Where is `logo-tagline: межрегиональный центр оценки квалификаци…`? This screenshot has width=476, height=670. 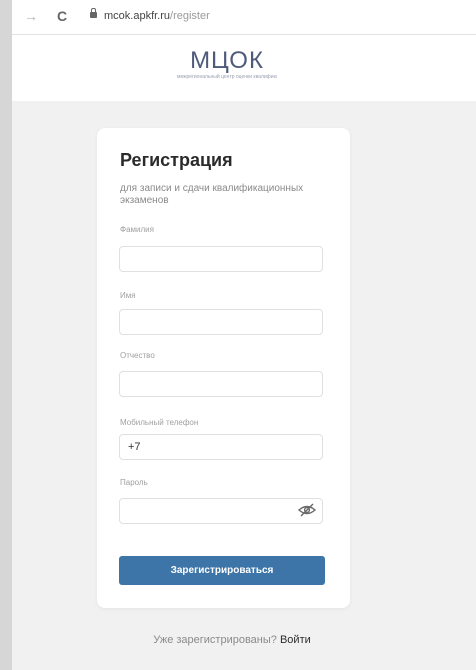
logo-tagline: межрегиональный центр оценки квалификаци… is located at coordinates (227, 77).